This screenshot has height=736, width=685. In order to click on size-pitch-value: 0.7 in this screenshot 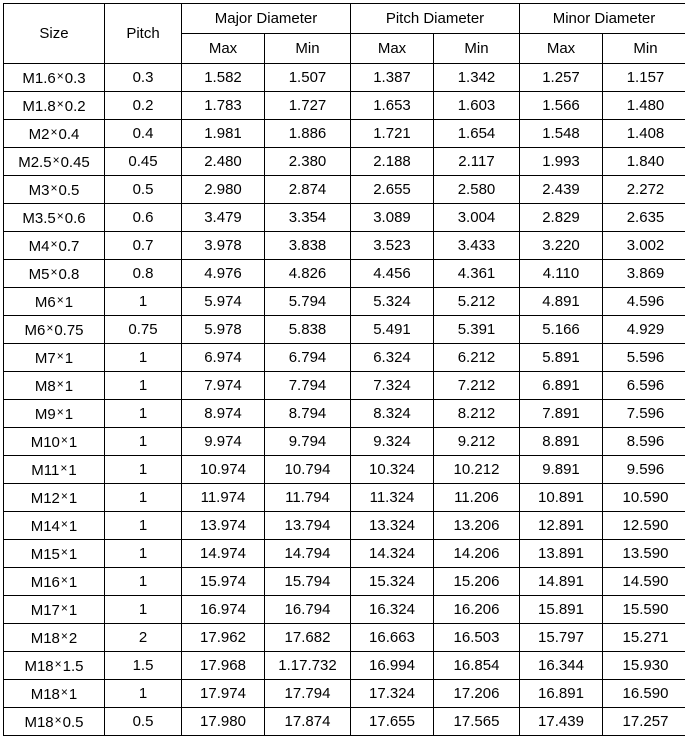, I will do `click(69, 246)`.